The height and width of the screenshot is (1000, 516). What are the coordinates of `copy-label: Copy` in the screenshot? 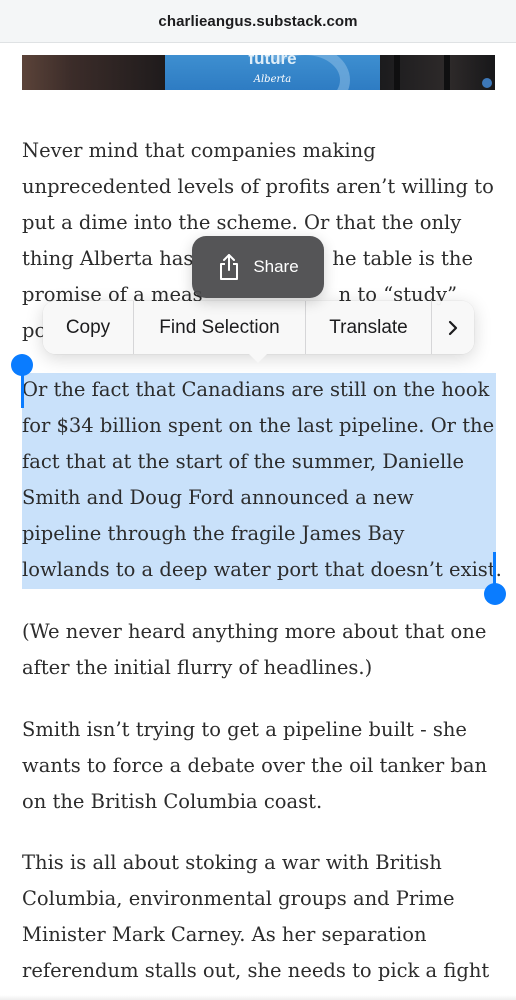 It's located at (88, 327).